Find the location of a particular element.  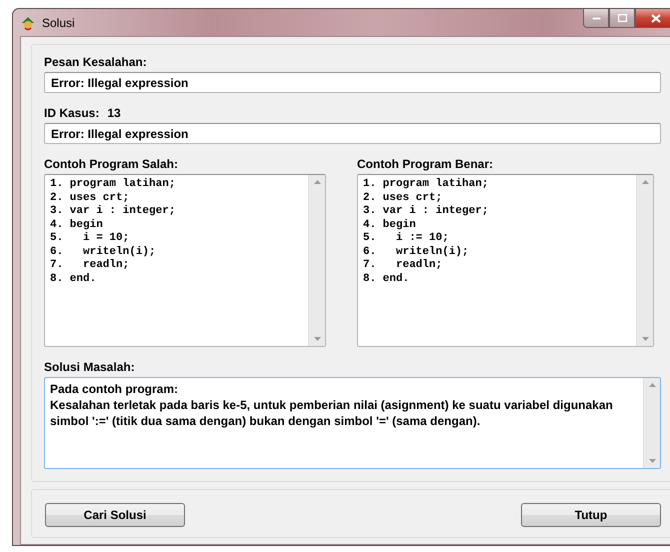

solution-label: Solusi Masalah: is located at coordinates (90, 367).